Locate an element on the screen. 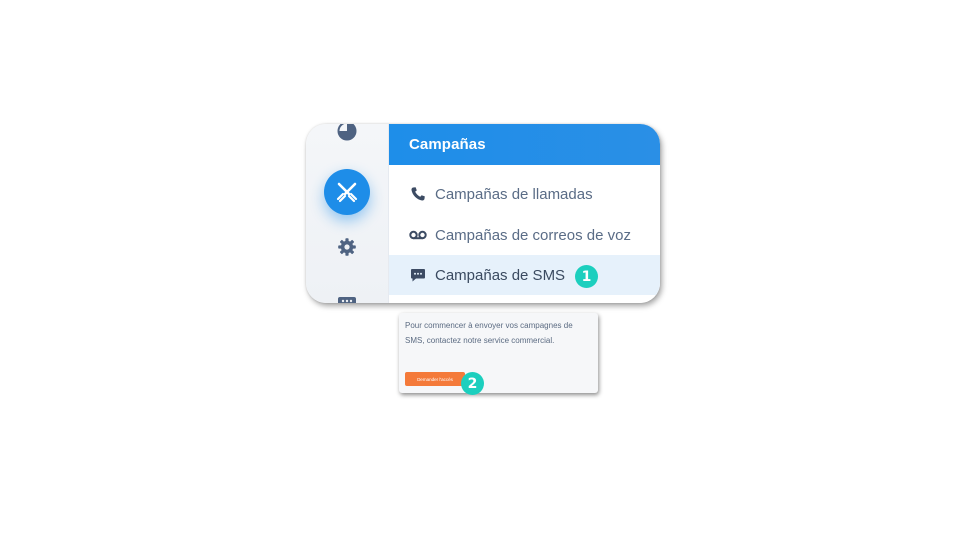  menu-item-sms-campaigns: Campañas de SMS is located at coordinates (524, 275).